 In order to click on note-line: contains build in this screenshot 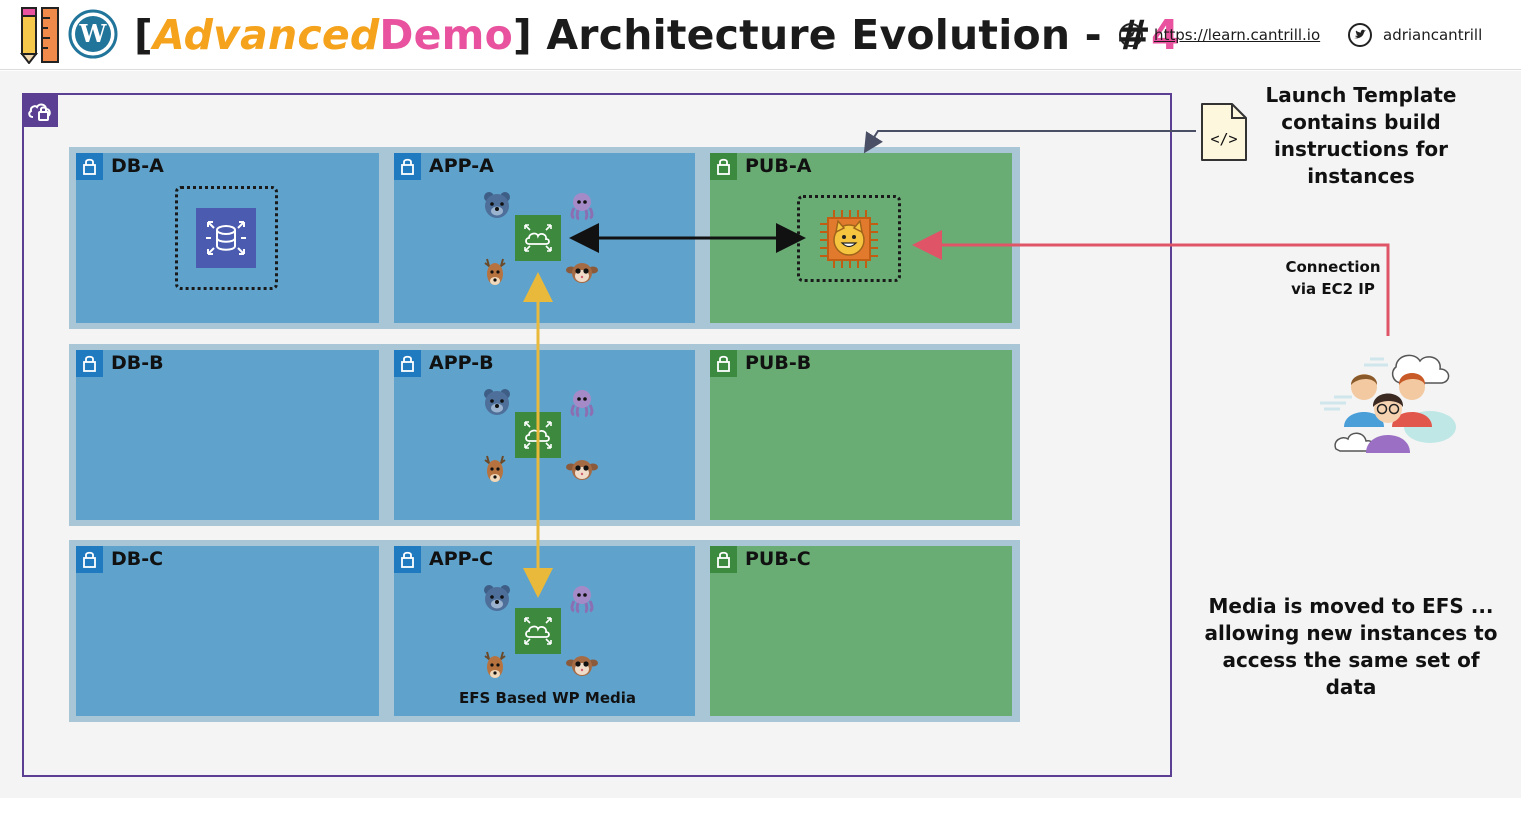, I will do `click(1361, 122)`.